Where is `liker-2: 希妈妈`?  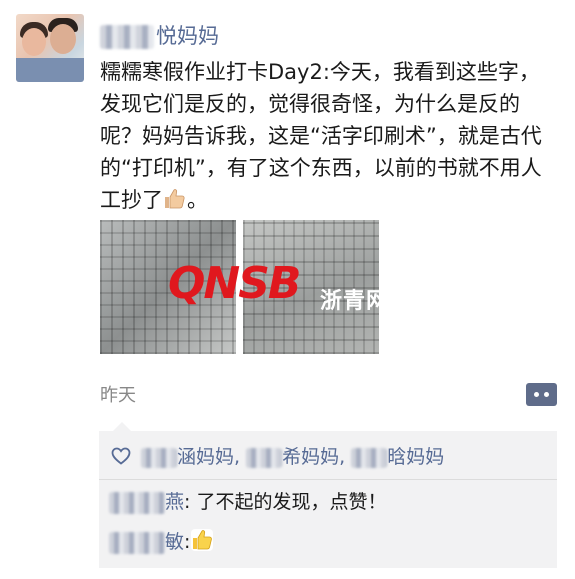 liker-2: 希妈妈 is located at coordinates (310, 457).